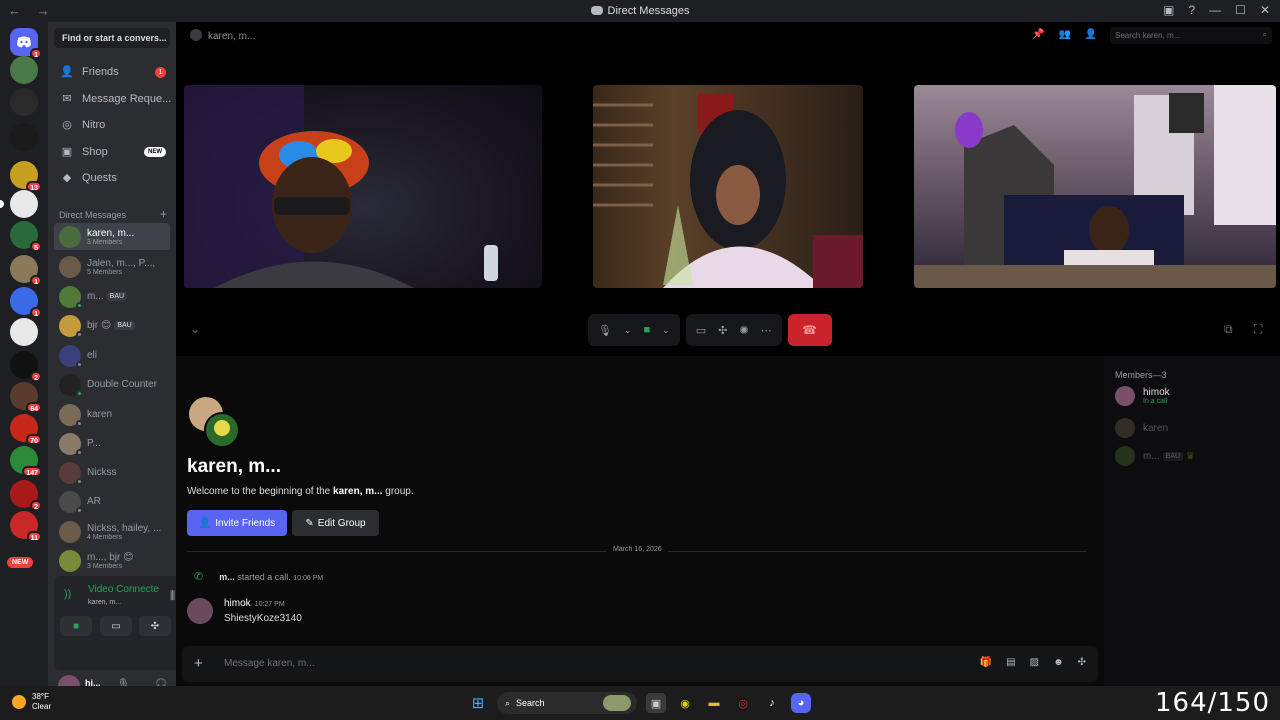 This screenshot has width=1280, height=720. What do you see at coordinates (112, 325) in the screenshot?
I see `dm-item: bjr 😊 BAU` at bounding box center [112, 325].